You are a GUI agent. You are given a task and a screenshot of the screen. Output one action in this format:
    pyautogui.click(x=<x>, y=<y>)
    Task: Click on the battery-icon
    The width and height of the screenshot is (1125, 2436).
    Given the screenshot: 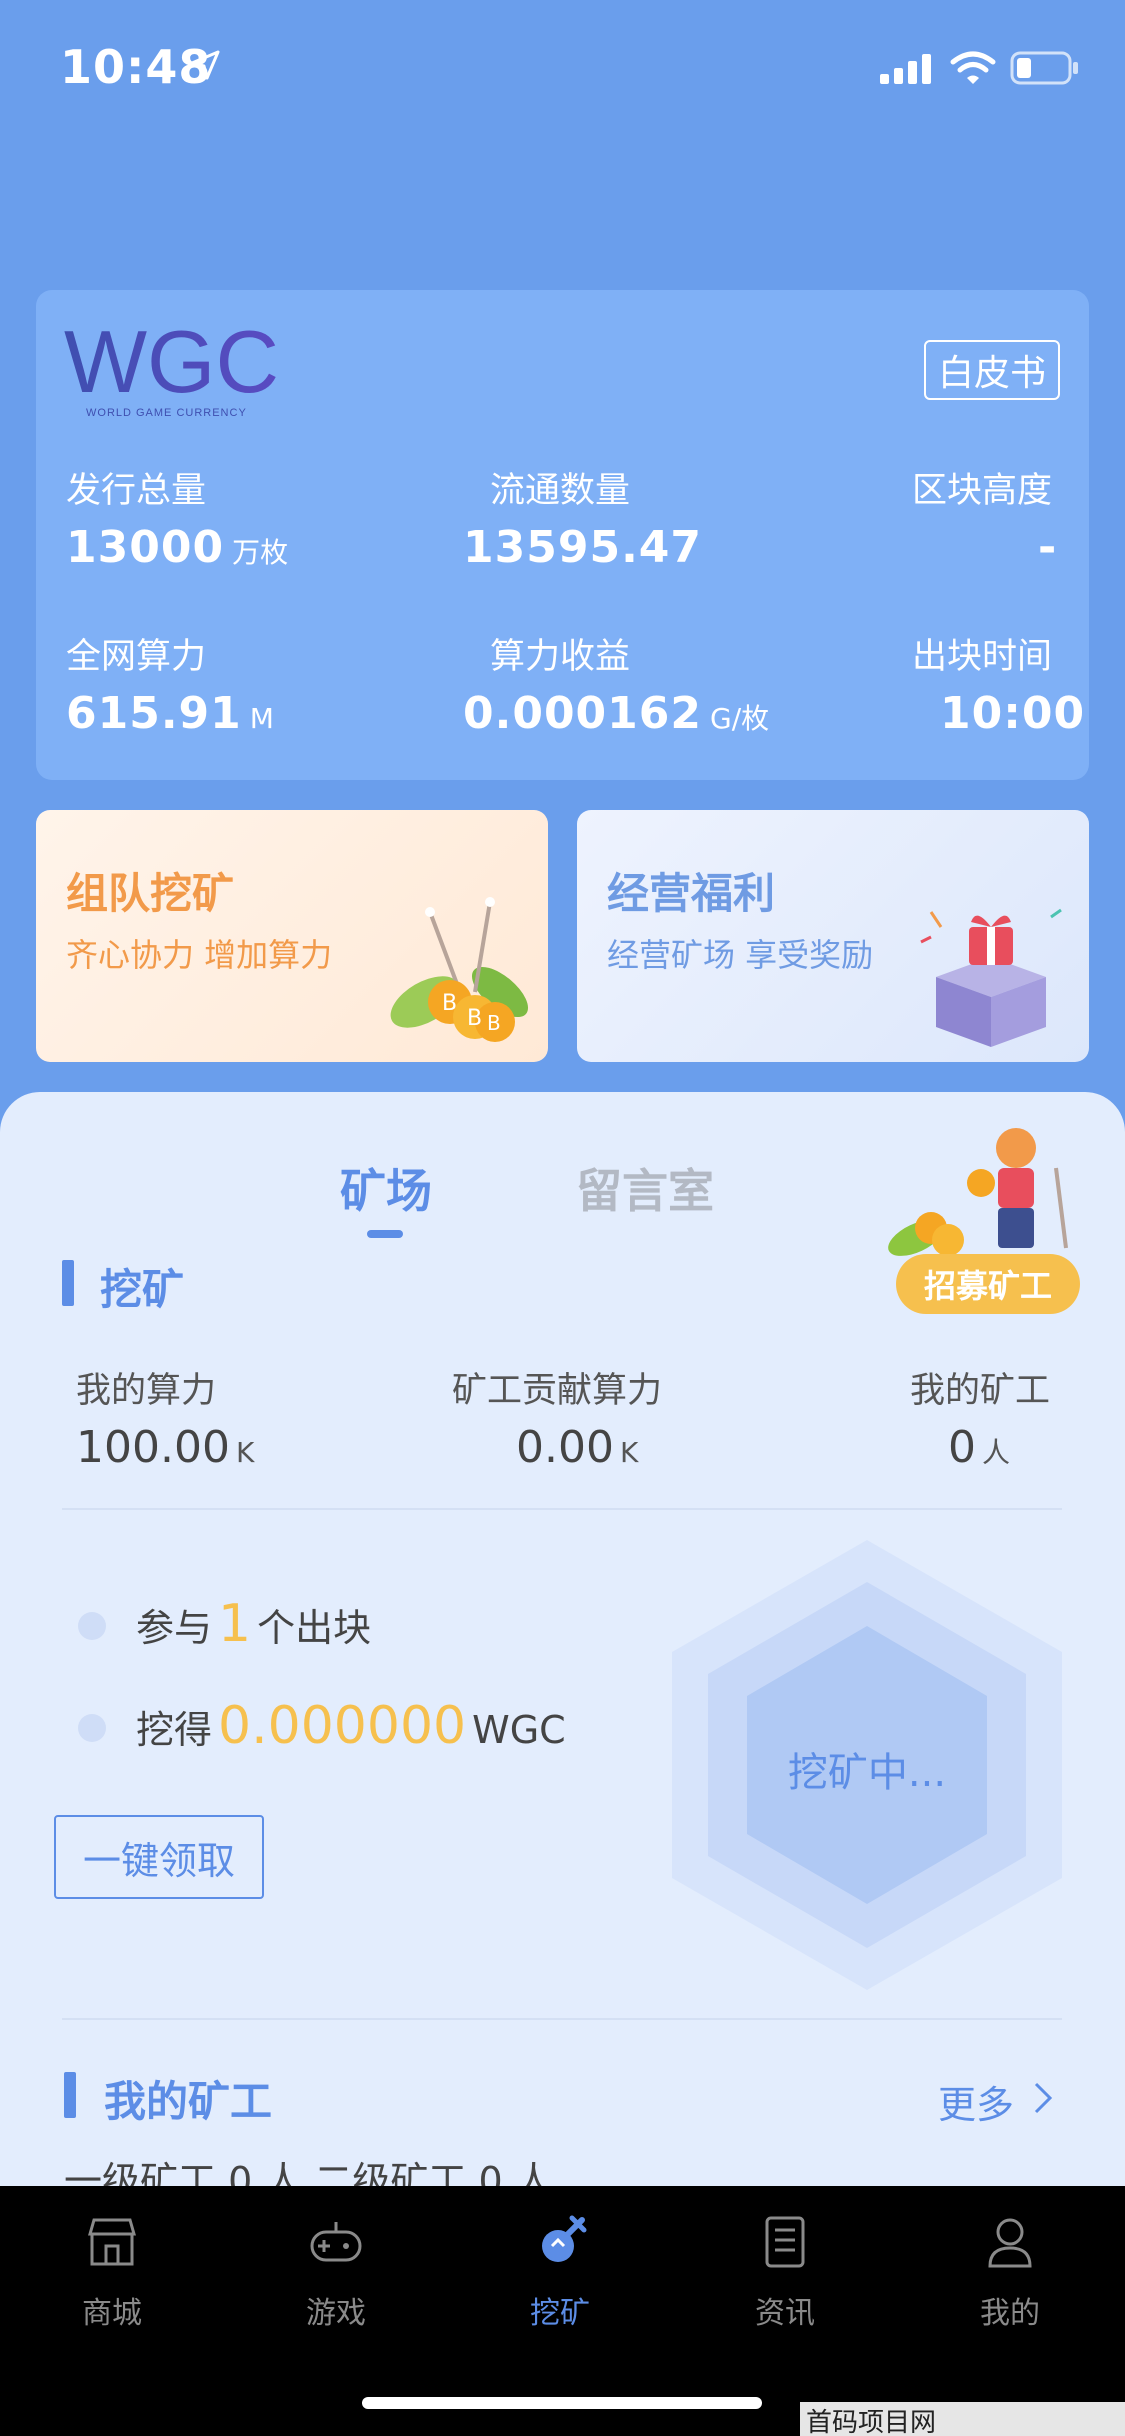 What is the action you would take?
    pyautogui.click(x=1044, y=68)
    